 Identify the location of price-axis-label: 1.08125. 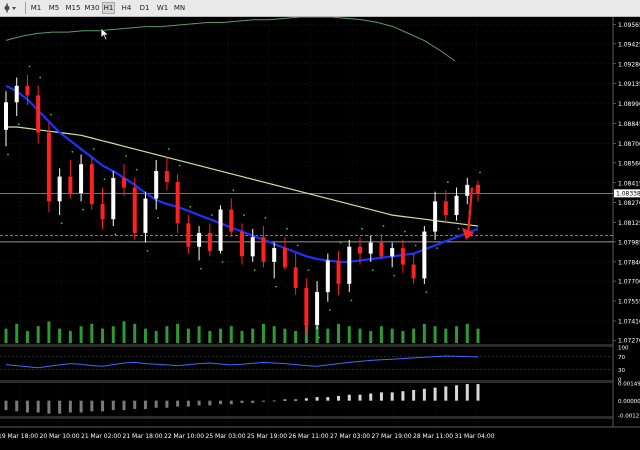
(629, 223).